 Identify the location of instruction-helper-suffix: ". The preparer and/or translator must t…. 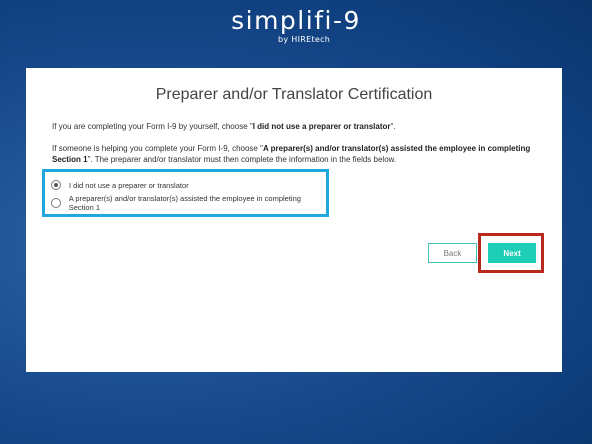
(242, 159).